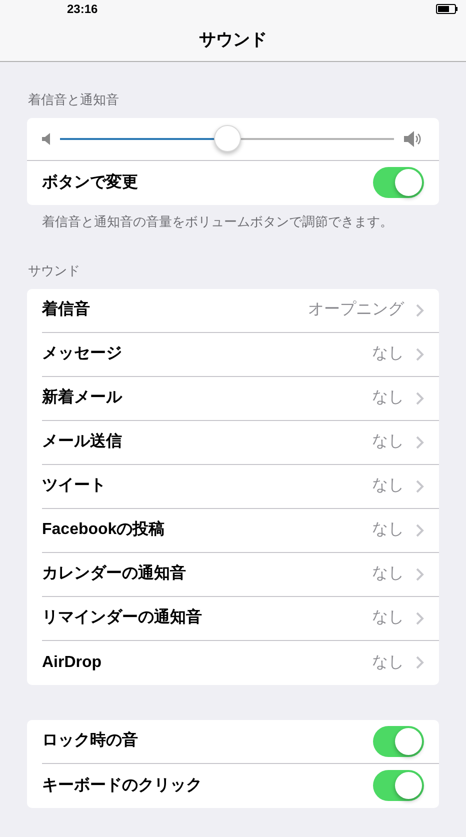  Describe the element at coordinates (207, 486) in the screenshot. I see `row-label: ツイート` at that location.